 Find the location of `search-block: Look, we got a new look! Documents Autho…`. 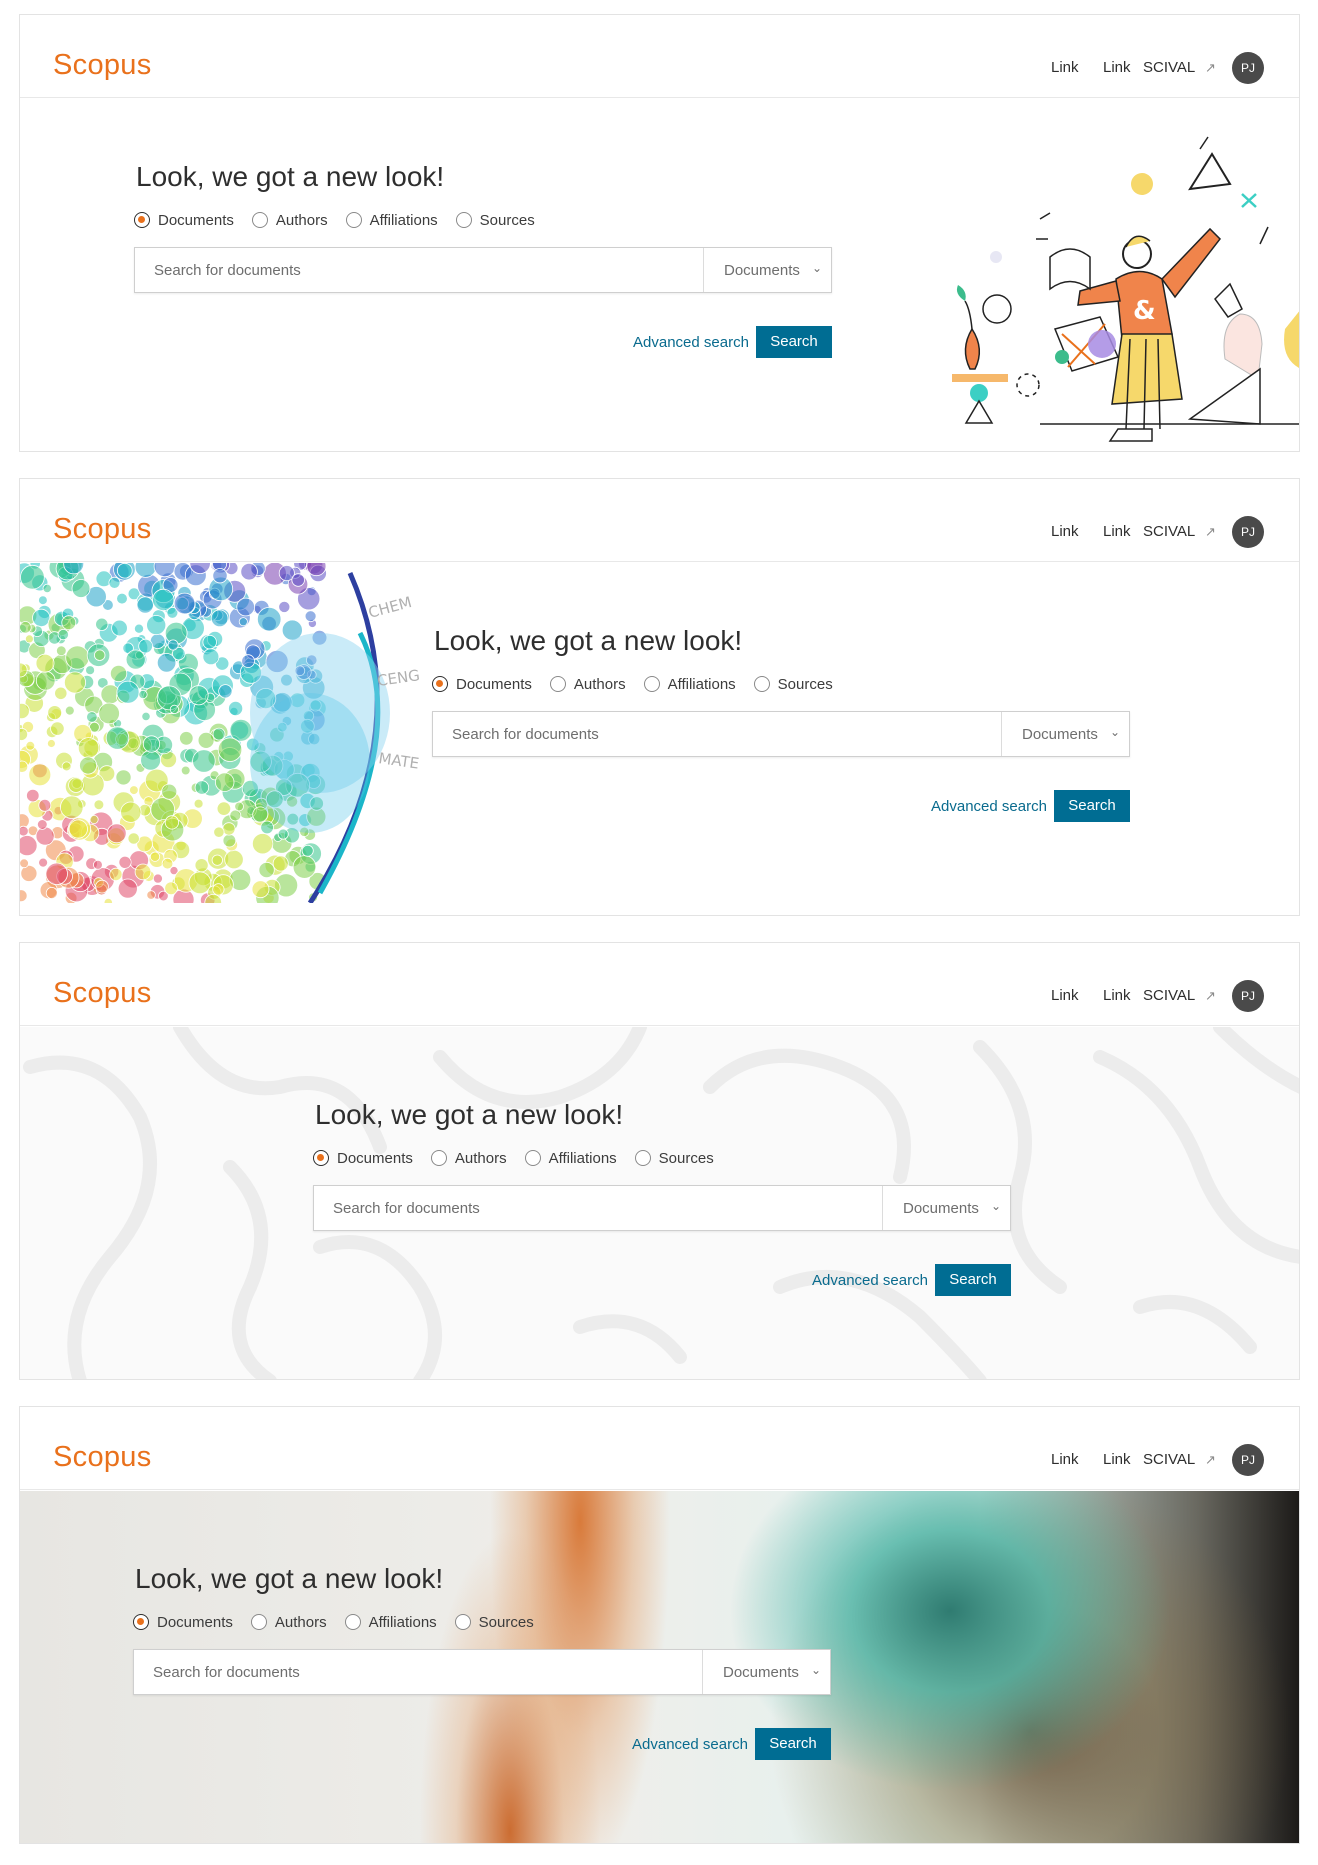

search-block: Look, we got a new look! Documents Autho… is located at coordinates (483, 1663).